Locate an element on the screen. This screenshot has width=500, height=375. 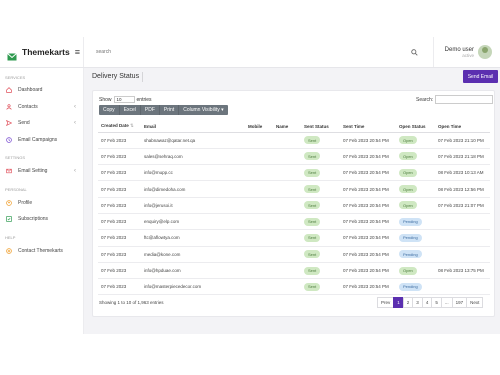
entries-select: 10 is located at coordinates (124, 99).